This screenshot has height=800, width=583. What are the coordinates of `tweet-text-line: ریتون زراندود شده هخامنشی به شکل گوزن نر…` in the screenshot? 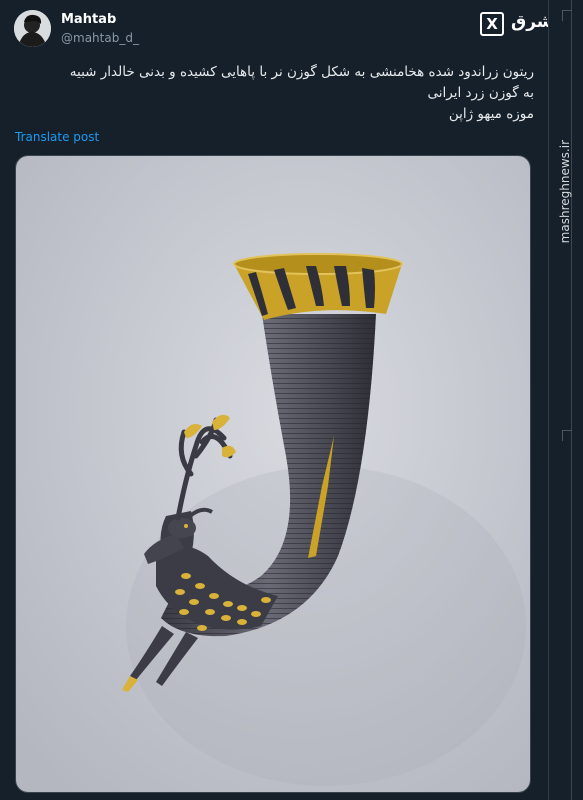 It's located at (301, 72).